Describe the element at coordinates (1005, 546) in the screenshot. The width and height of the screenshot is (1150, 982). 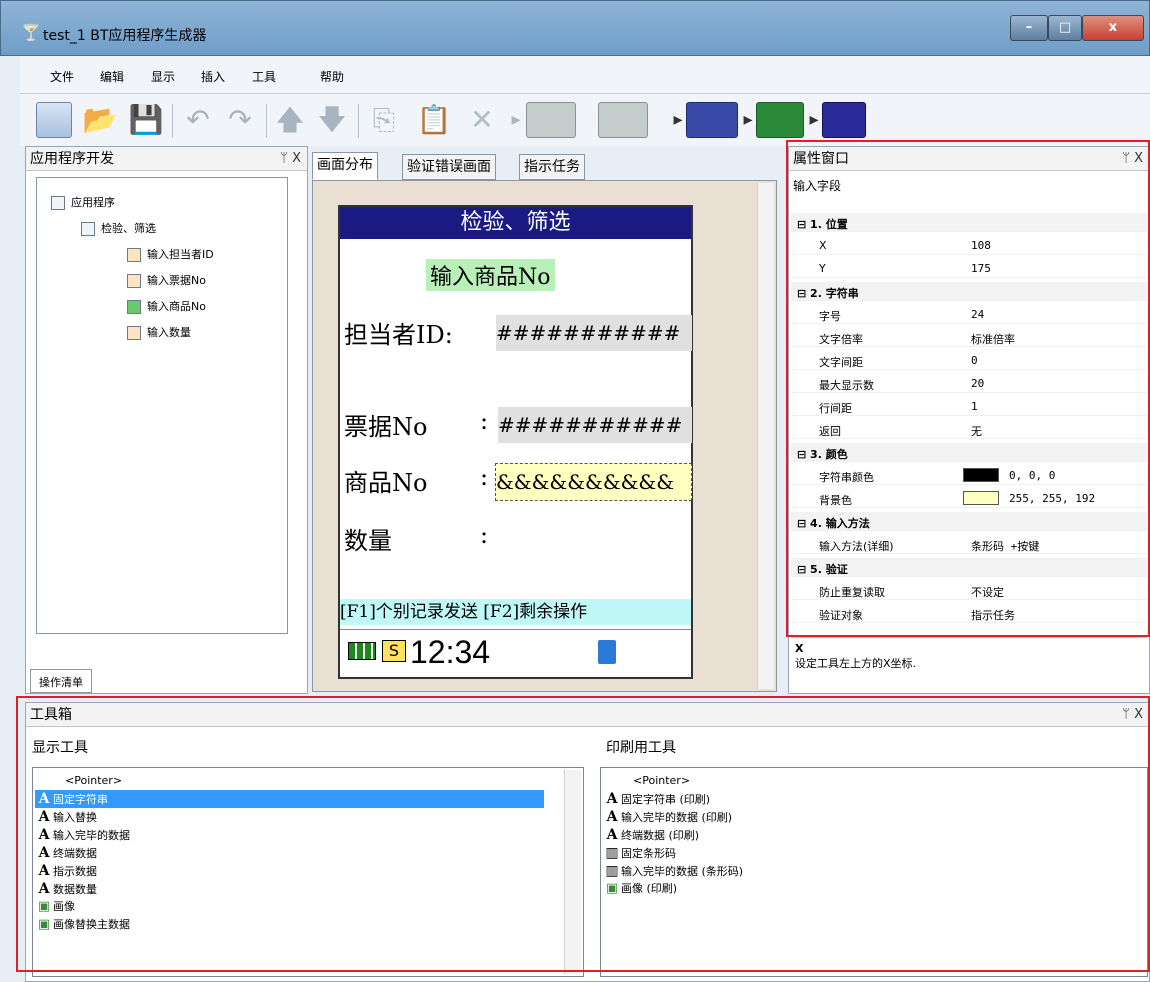
I see `property-value: 条形码 +按键` at that location.